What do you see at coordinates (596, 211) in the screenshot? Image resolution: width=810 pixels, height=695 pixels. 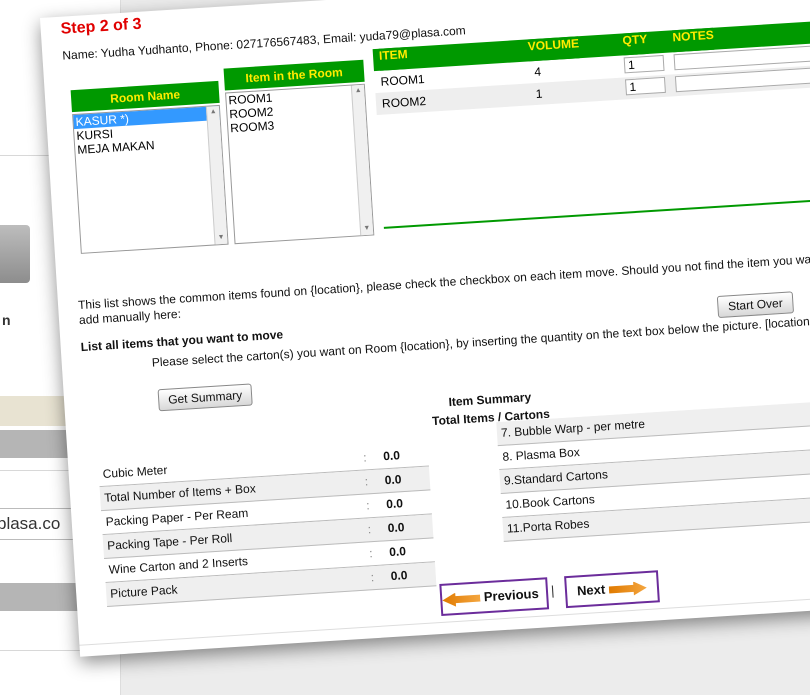 I see `divider` at bounding box center [596, 211].